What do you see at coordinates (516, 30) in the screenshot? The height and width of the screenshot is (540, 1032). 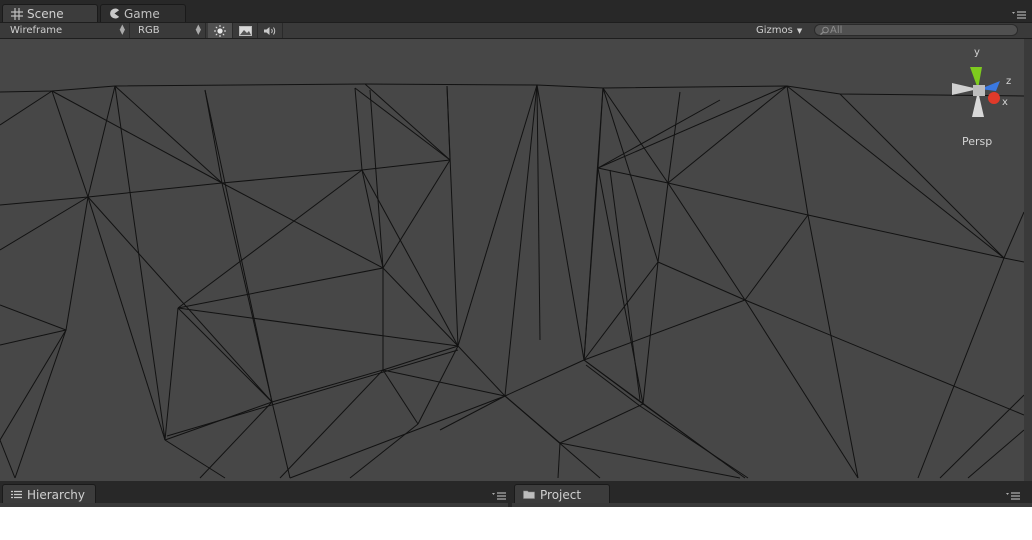 I see `scene-toolbar: Wireframe ▲ ▼ RGB ▲ ▼ Gizmos ▼ All` at bounding box center [516, 30].